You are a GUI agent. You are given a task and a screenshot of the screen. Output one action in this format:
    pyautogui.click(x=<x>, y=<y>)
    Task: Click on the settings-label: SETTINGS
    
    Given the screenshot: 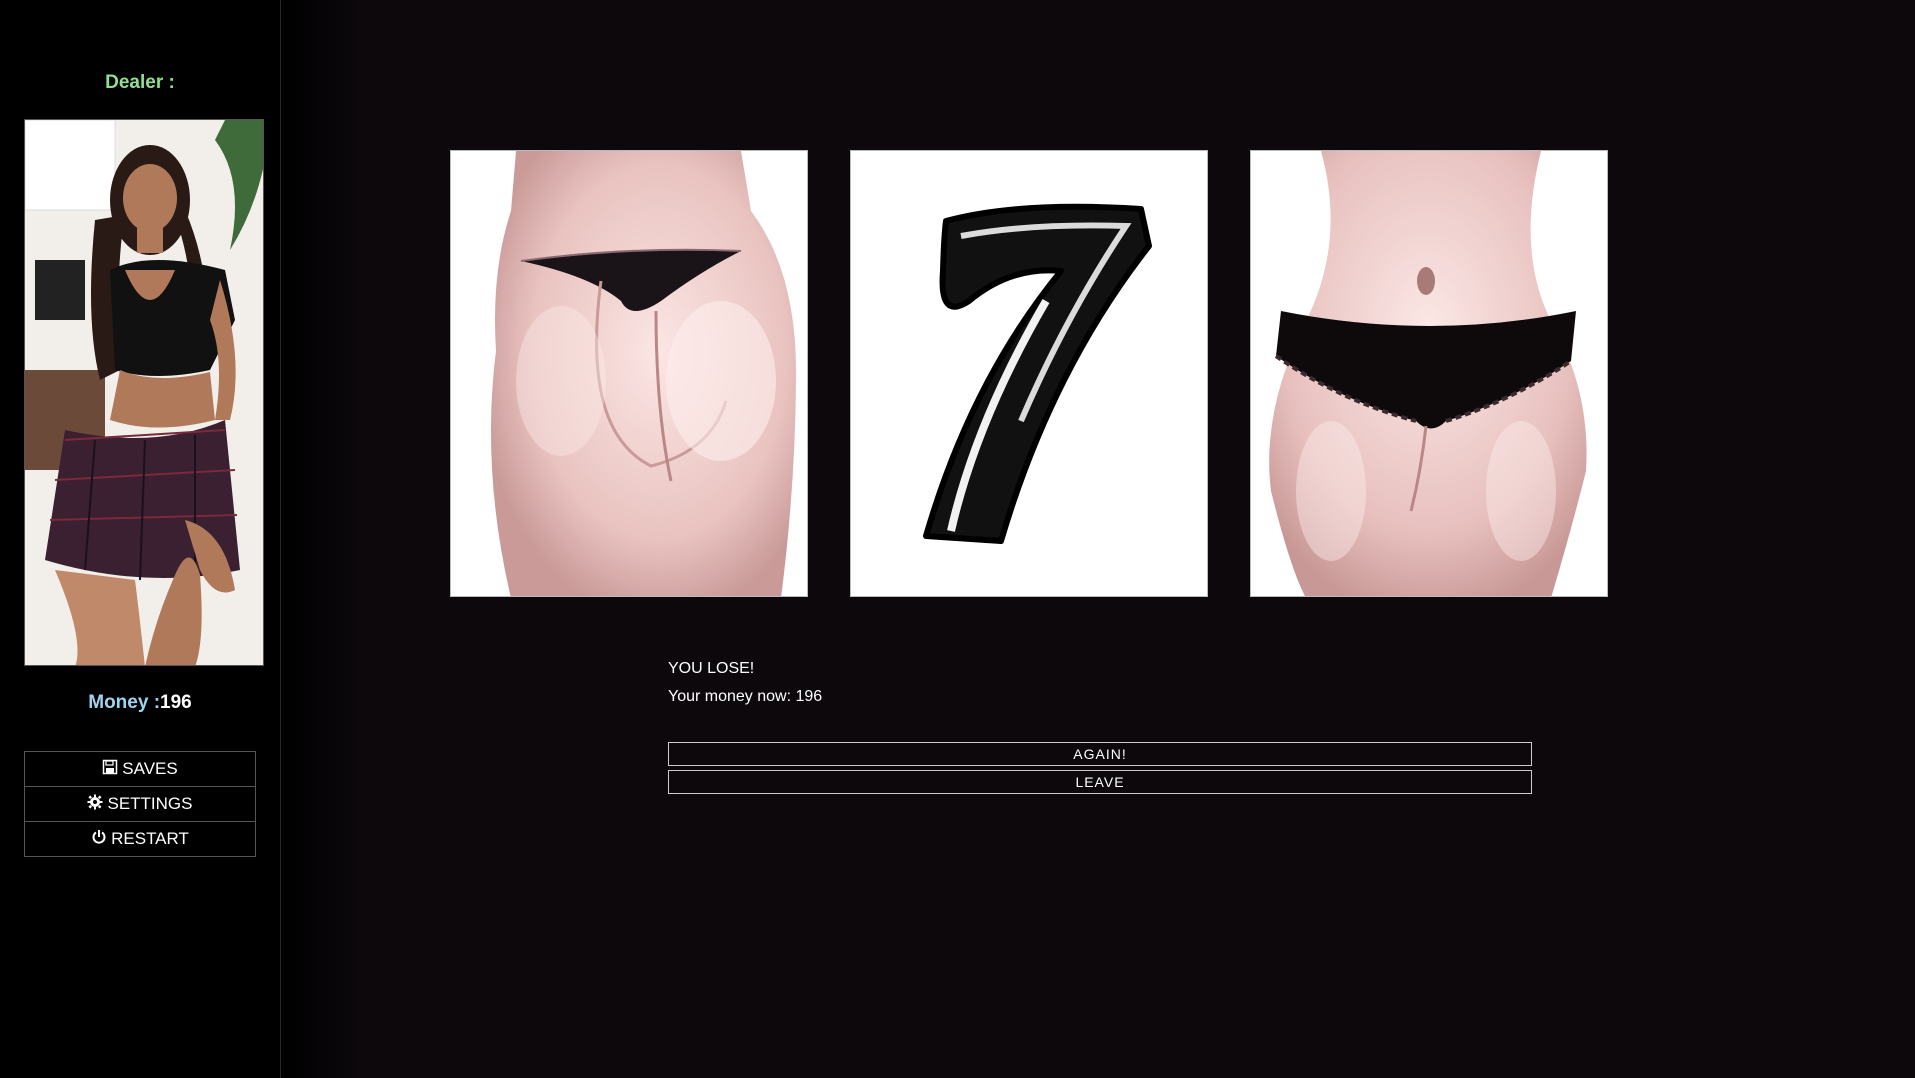 What is the action you would take?
    pyautogui.click(x=150, y=803)
    